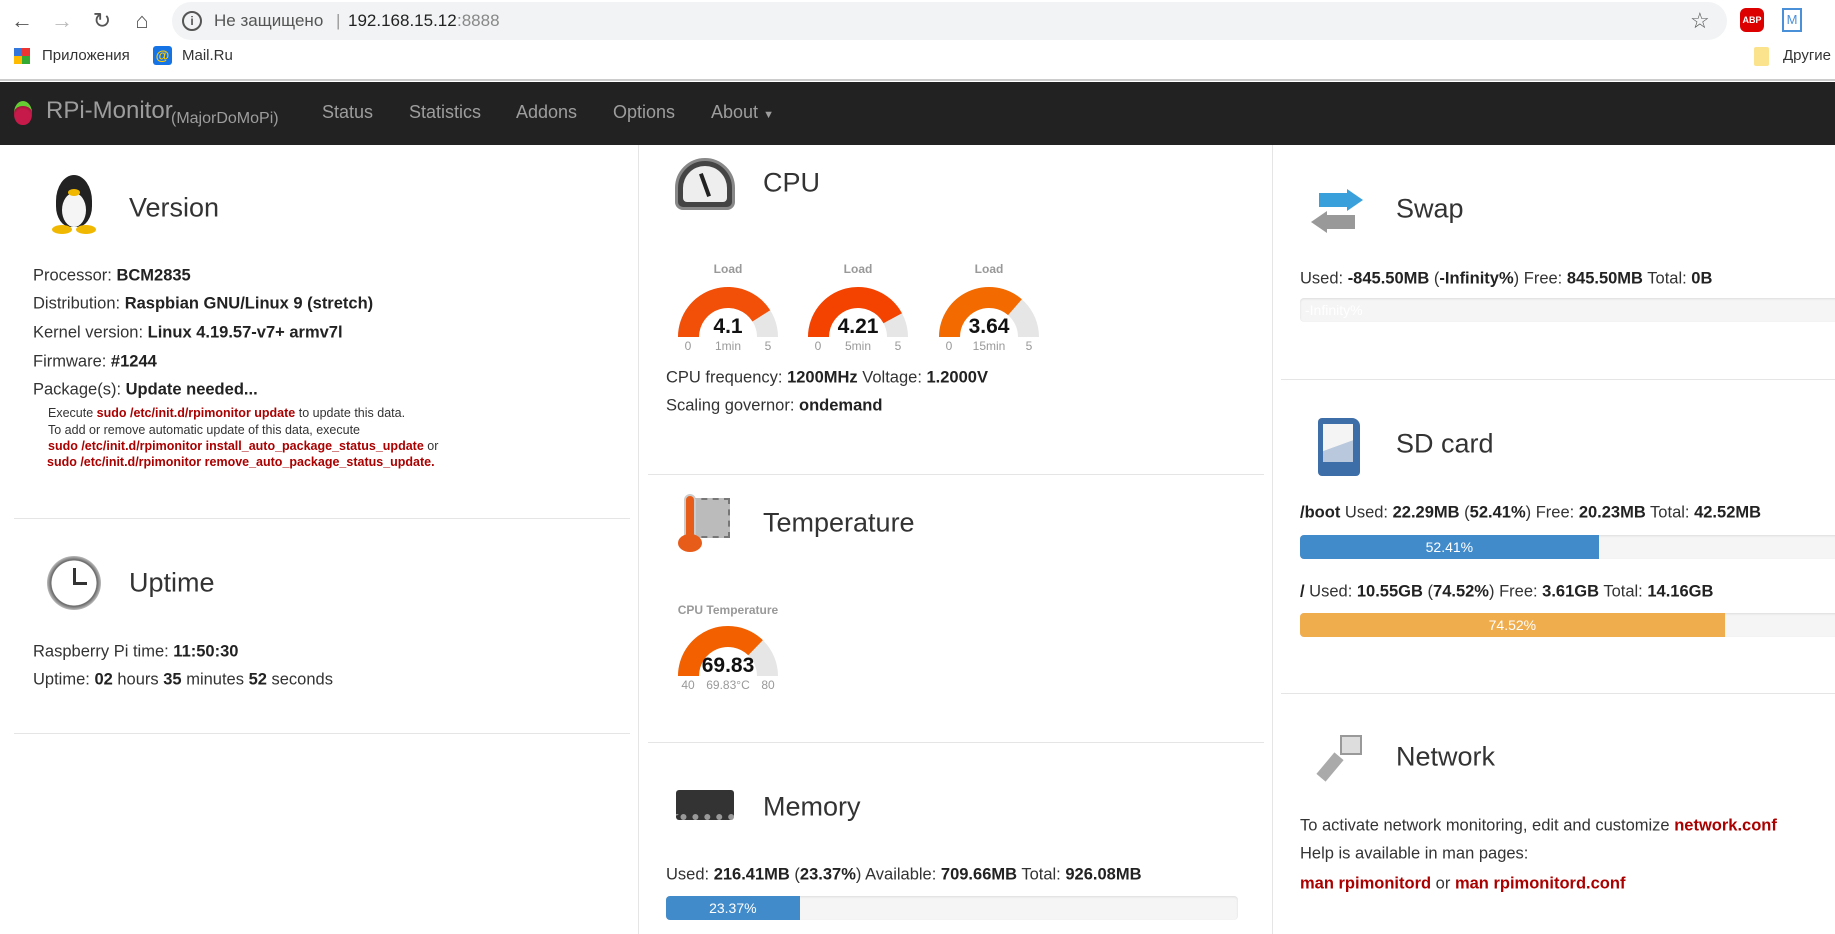  What do you see at coordinates (269, 20) in the screenshot?
I see `security-label: Не защищено` at bounding box center [269, 20].